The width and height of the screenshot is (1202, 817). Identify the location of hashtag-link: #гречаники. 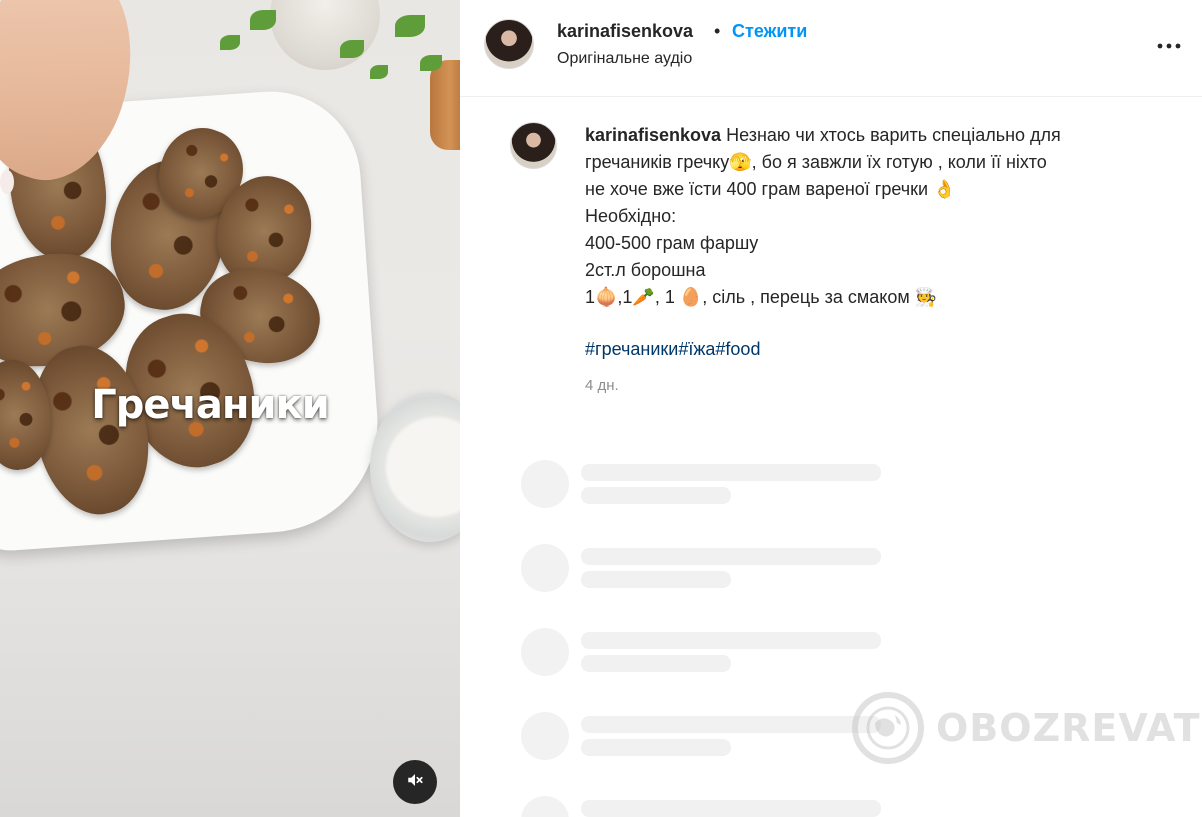
(631, 349).